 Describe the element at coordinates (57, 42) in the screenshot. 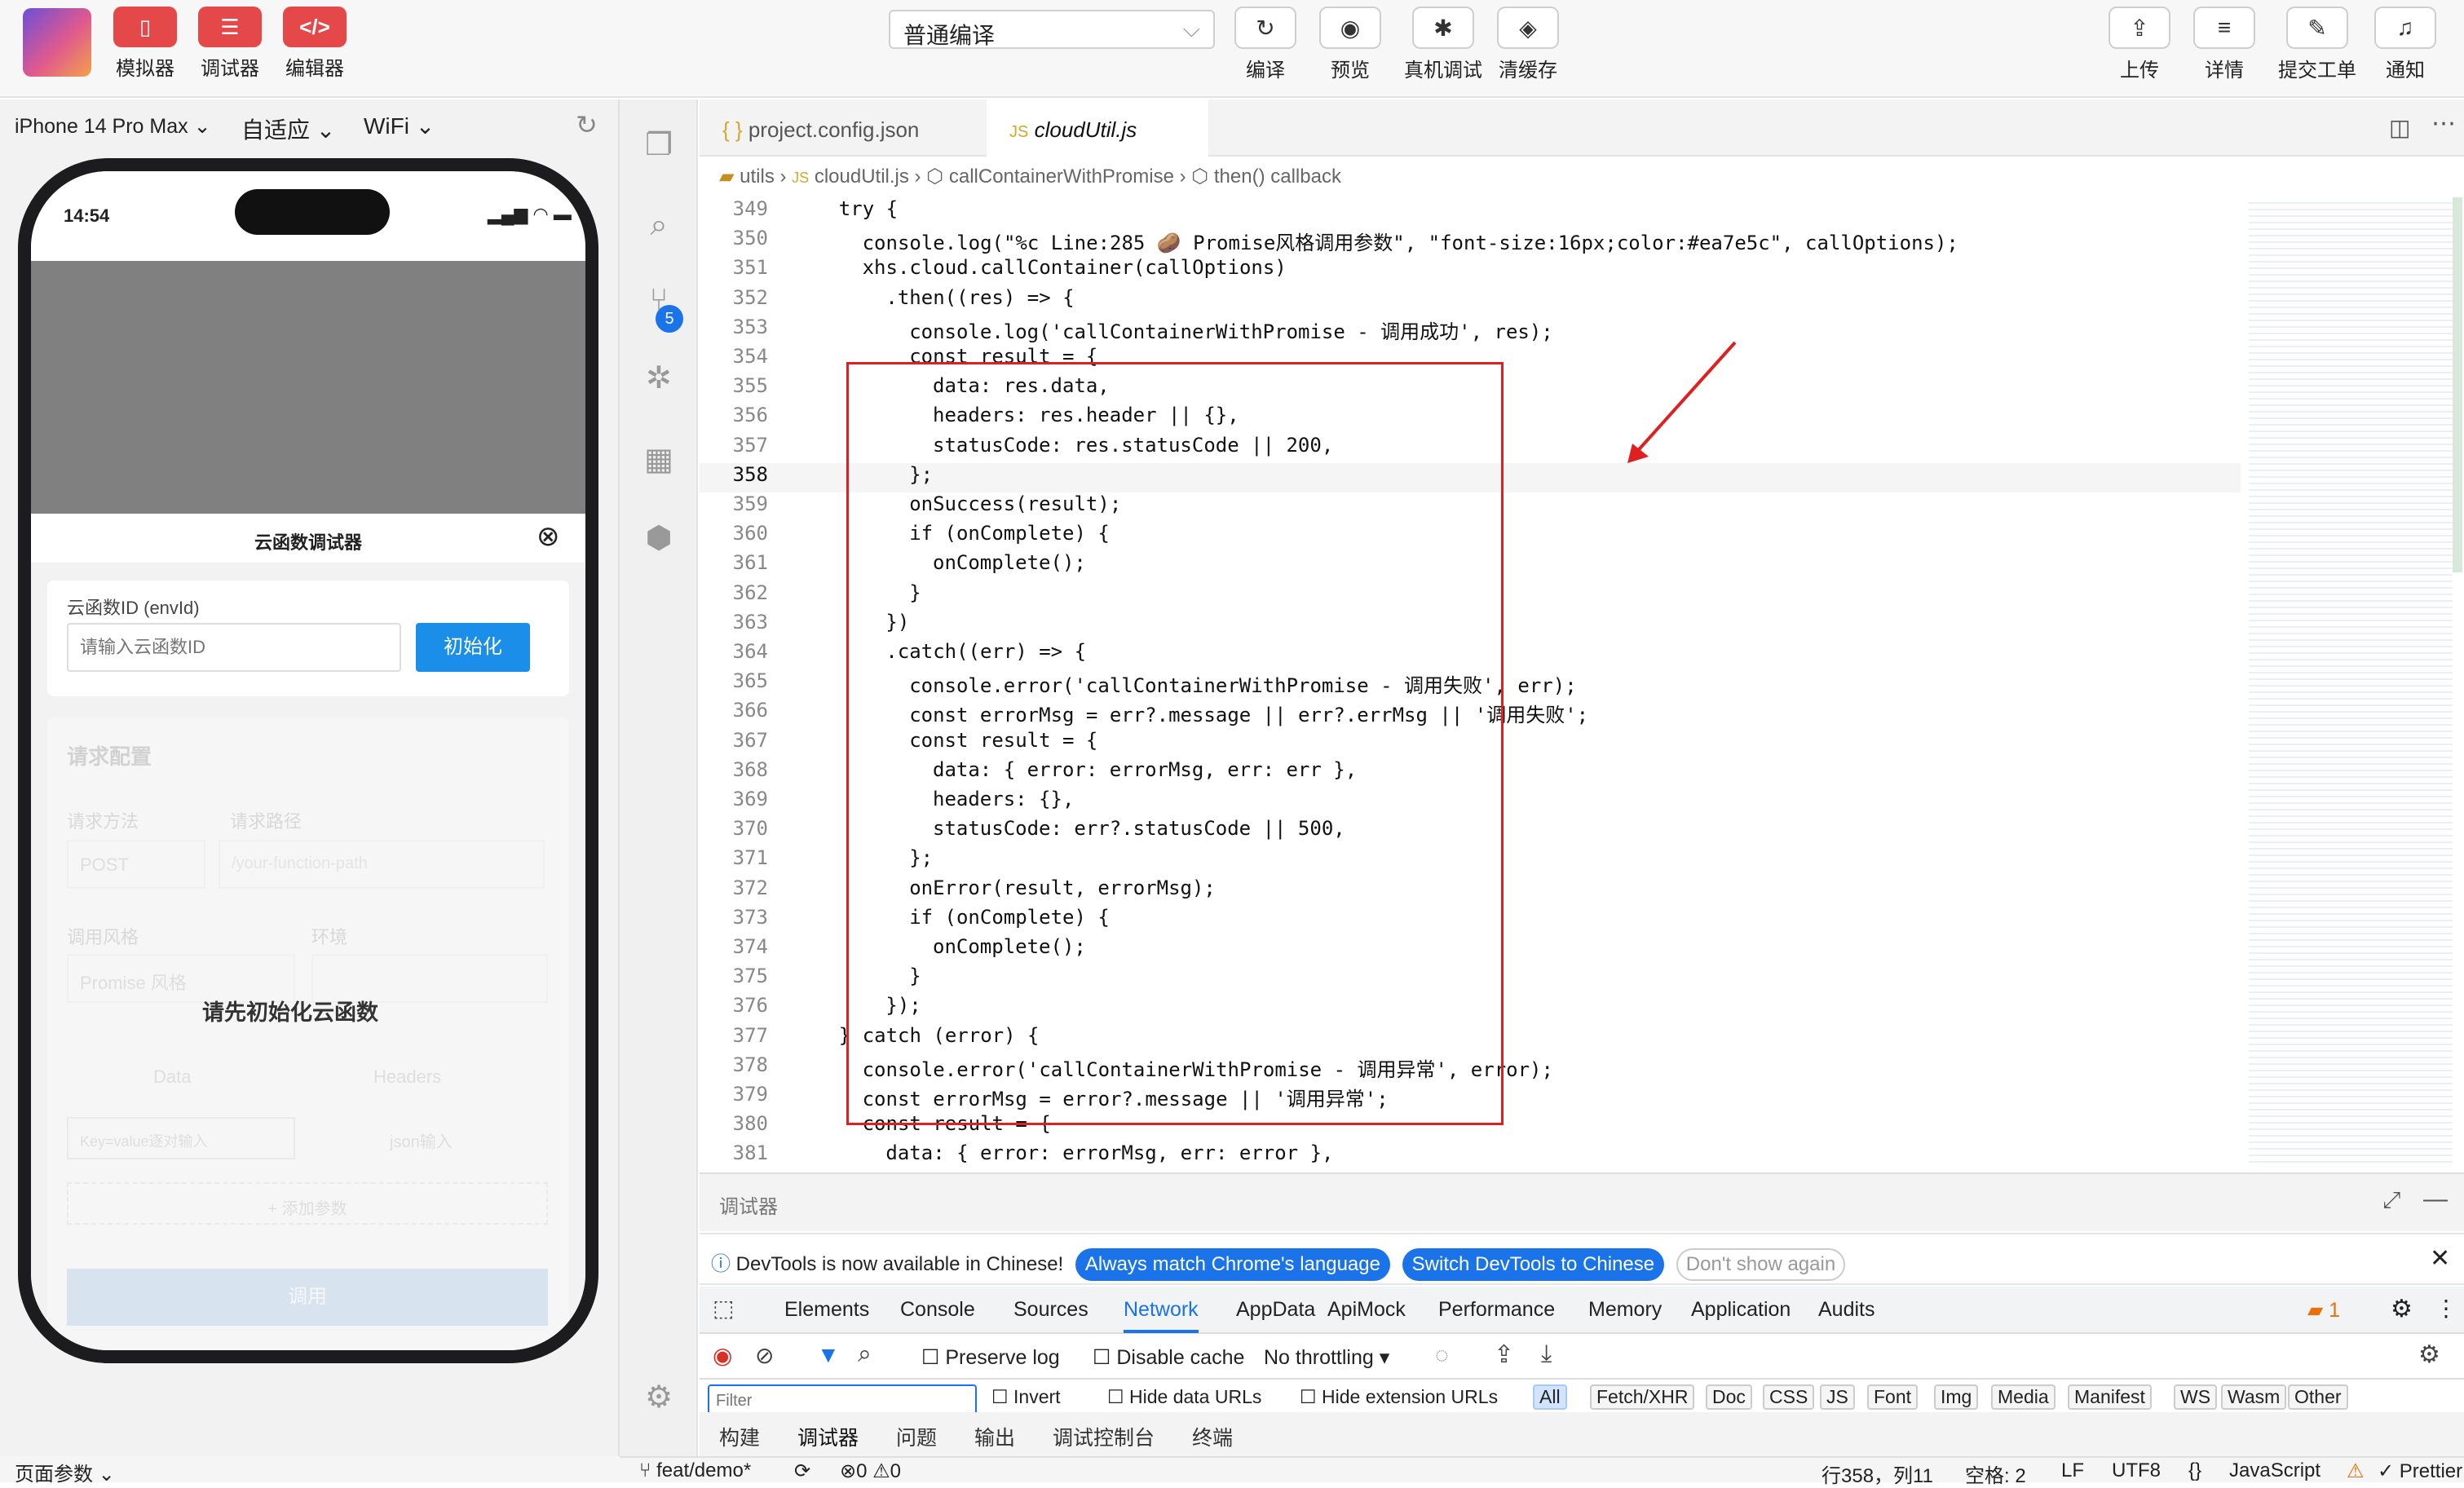

I see `app-avatar` at that location.